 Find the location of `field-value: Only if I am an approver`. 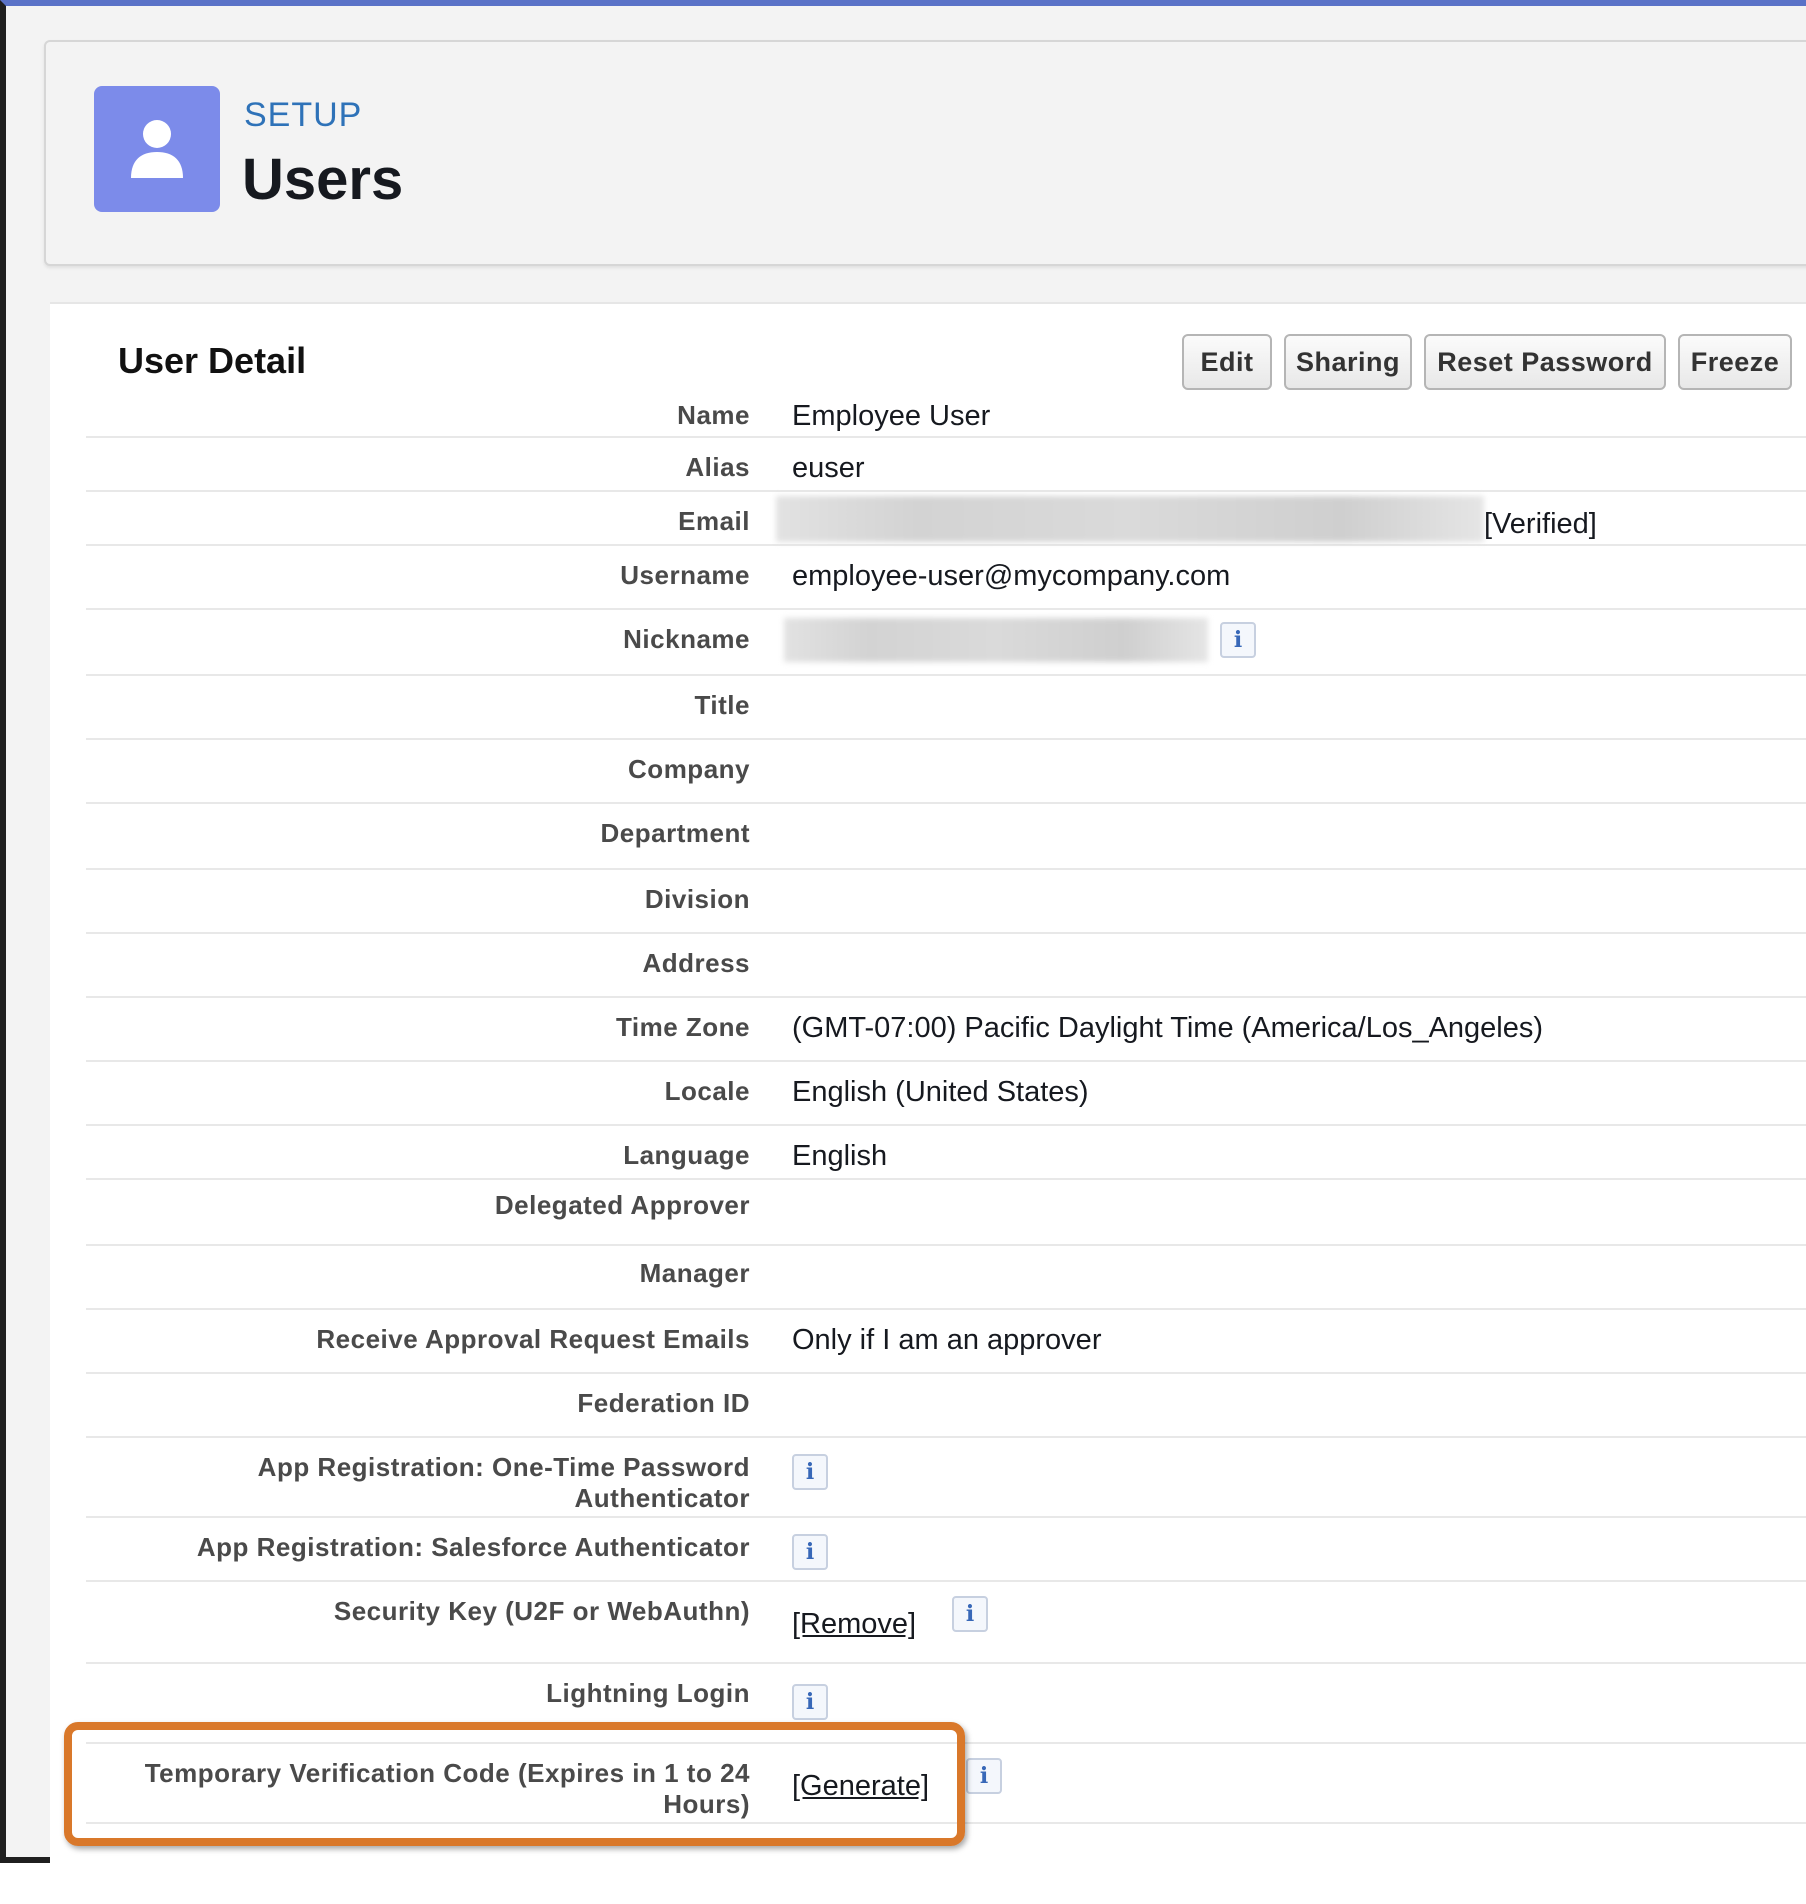

field-value: Only if I am an approver is located at coordinates (947, 1340).